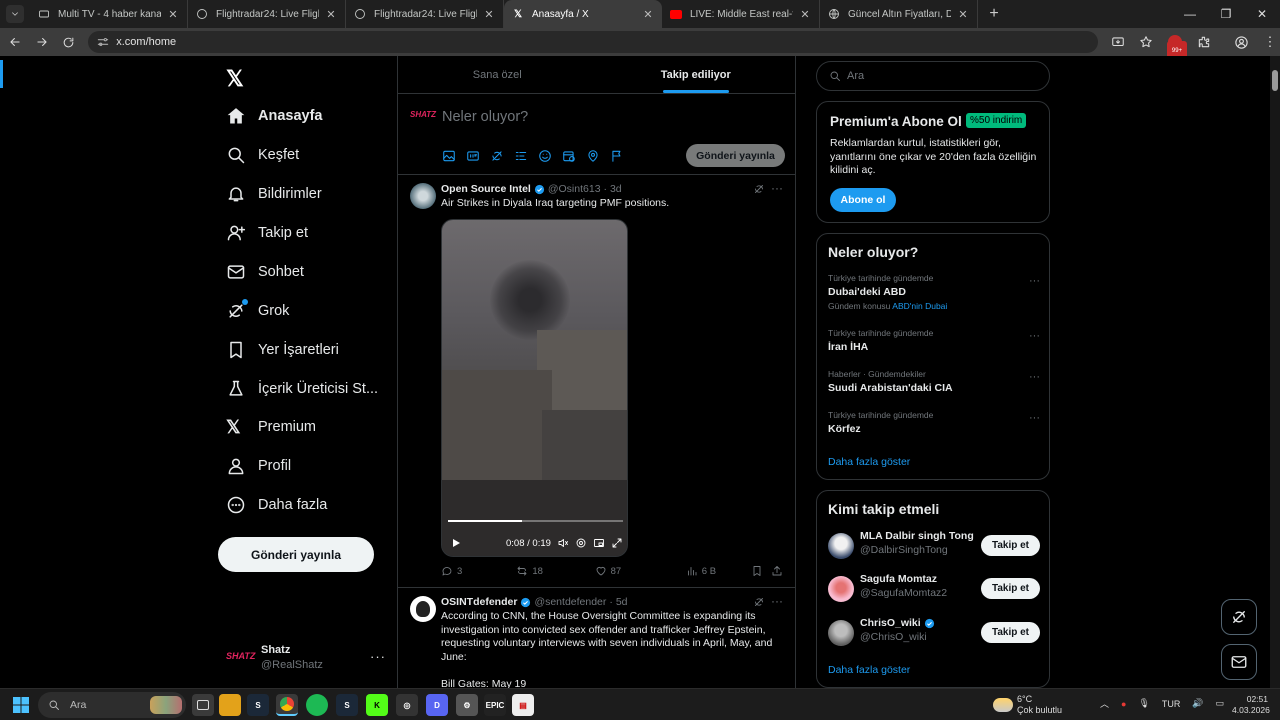 This screenshot has height=720, width=1280. I want to click on language-indicator: TUR, so click(1171, 704).